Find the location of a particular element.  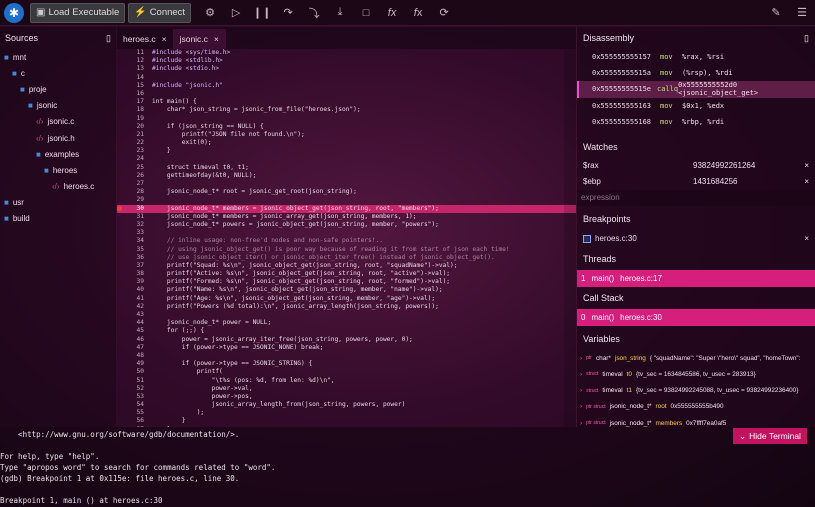

tab-jsonic-c: jsonic.c × is located at coordinates (199, 39).